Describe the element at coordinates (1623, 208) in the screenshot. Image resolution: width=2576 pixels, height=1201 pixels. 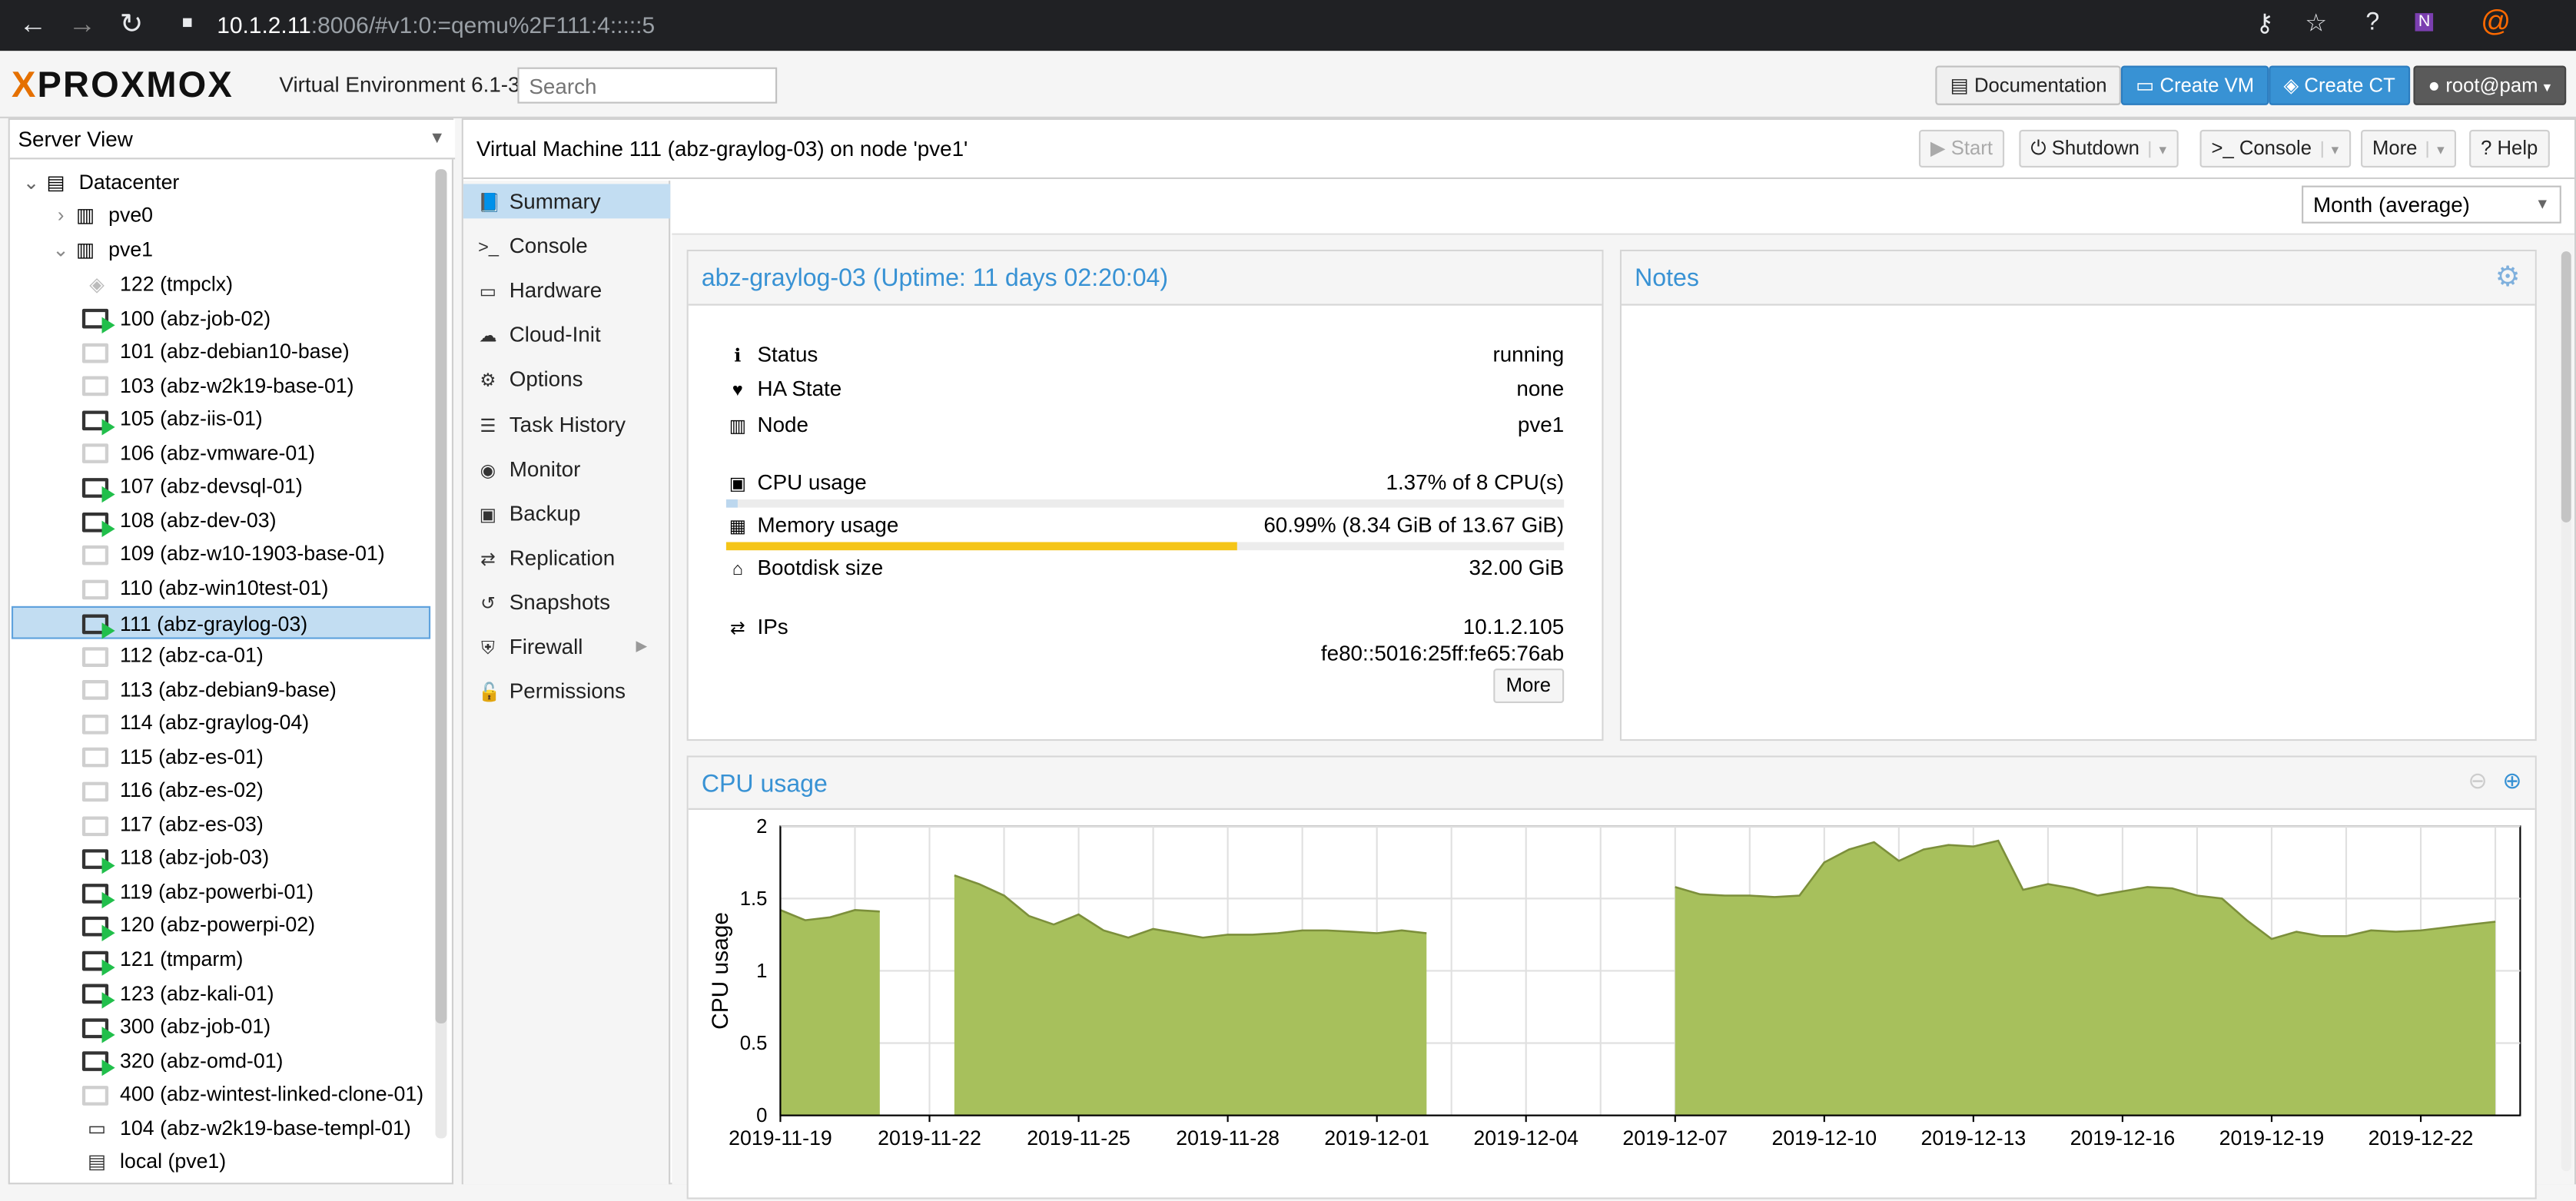
I see `summary-toolbar: Month (average) ▼` at that location.